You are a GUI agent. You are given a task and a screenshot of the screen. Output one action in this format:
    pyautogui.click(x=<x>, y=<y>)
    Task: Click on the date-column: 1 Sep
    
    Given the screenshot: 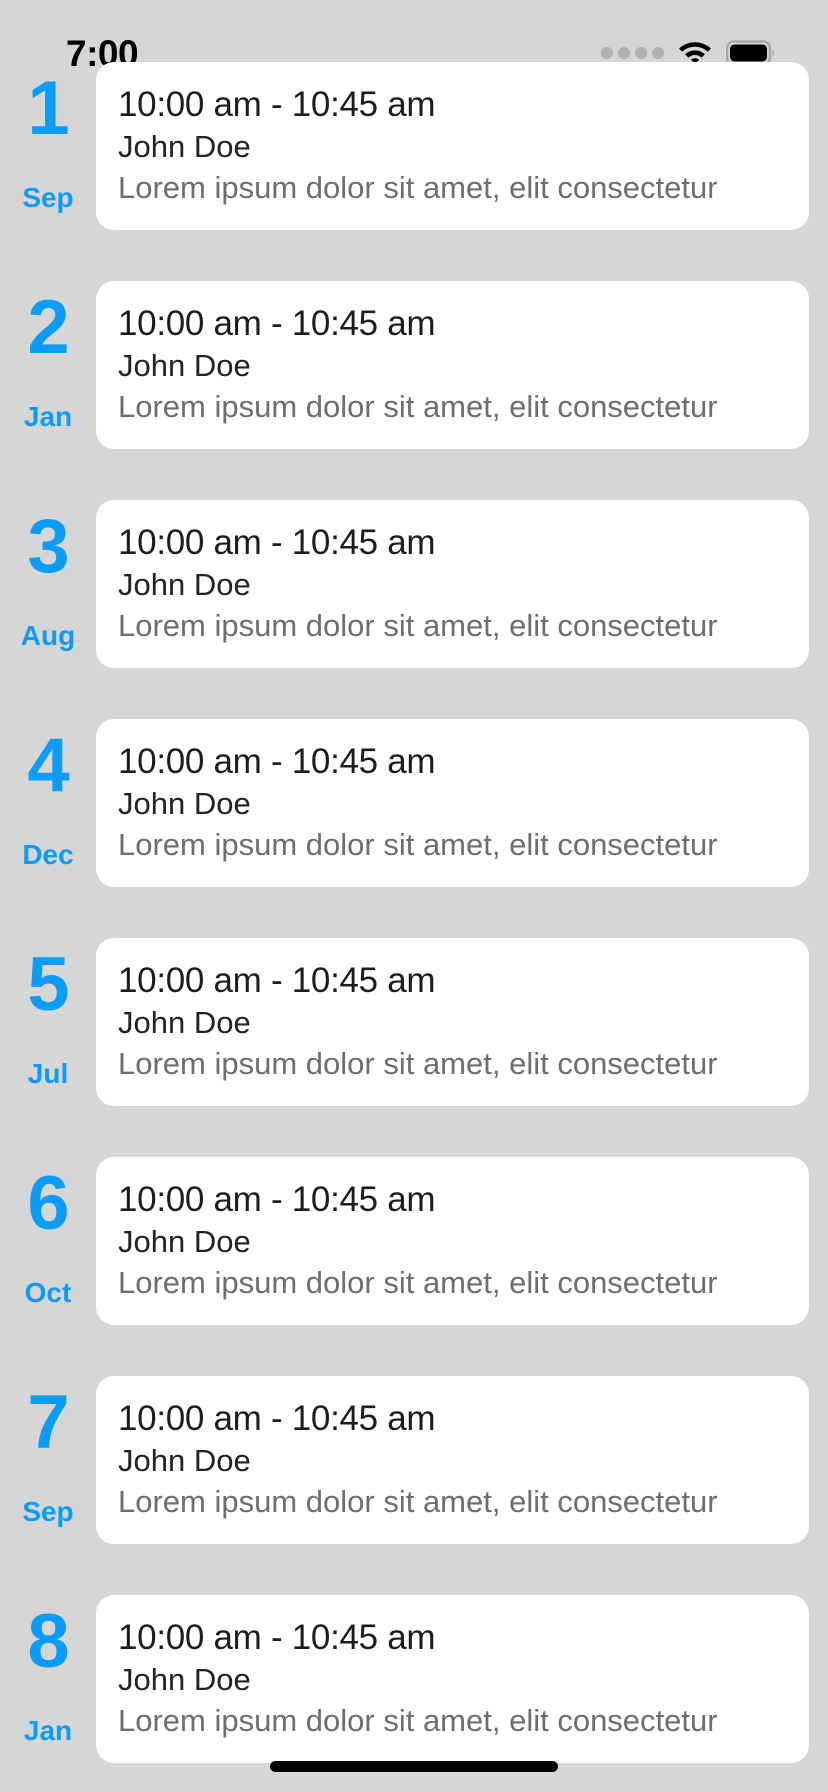 What is the action you would take?
    pyautogui.click(x=48, y=138)
    